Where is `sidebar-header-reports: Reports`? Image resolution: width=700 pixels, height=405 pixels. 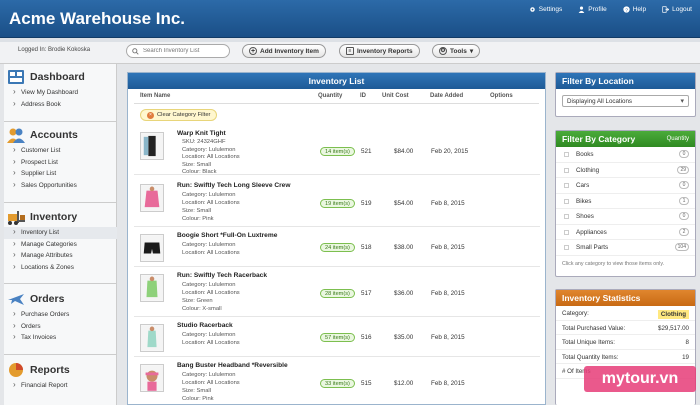 sidebar-header-reports: Reports is located at coordinates (60, 370).